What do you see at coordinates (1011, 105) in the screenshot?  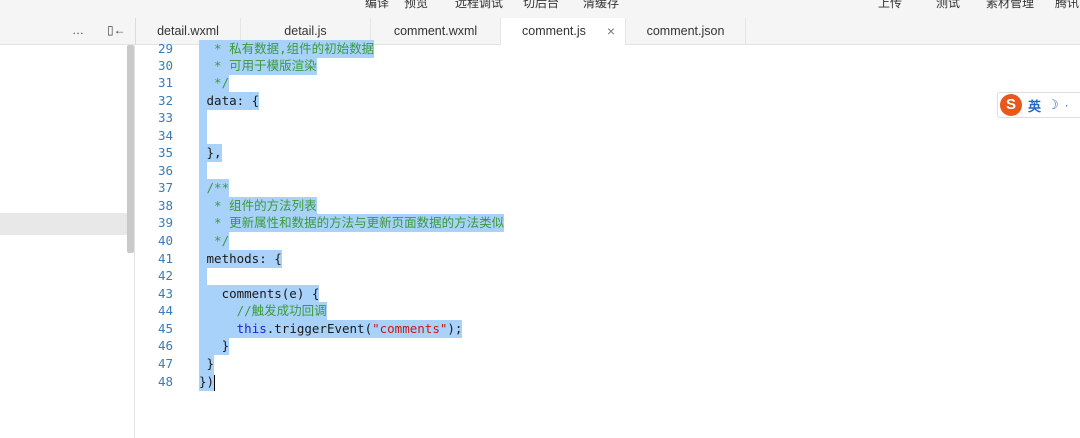 I see `sogou-logo-icon: S` at bounding box center [1011, 105].